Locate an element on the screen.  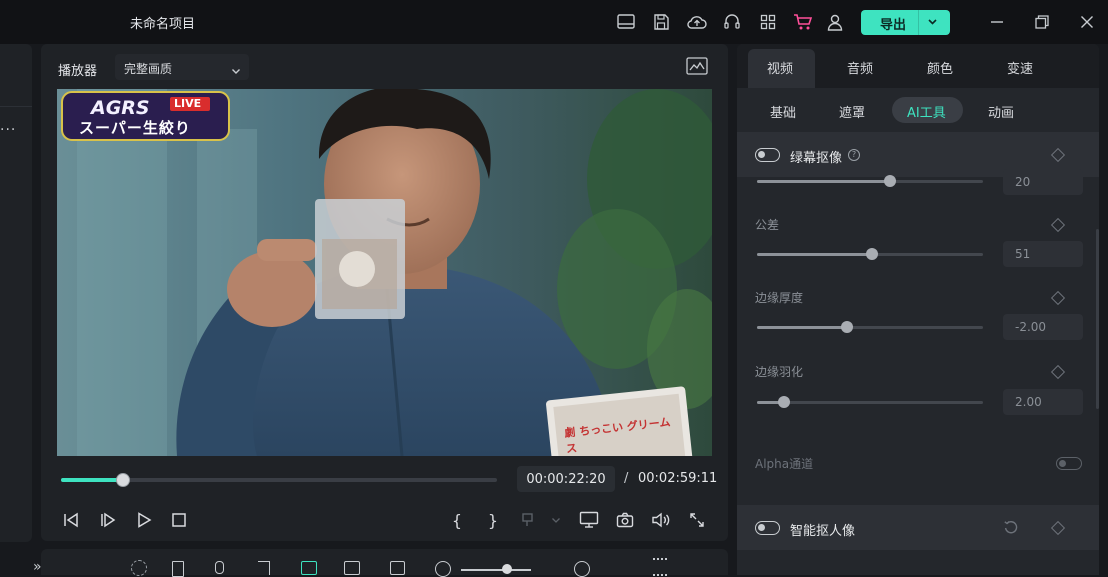
cloud-upload-icon is located at coordinates (697, 22).